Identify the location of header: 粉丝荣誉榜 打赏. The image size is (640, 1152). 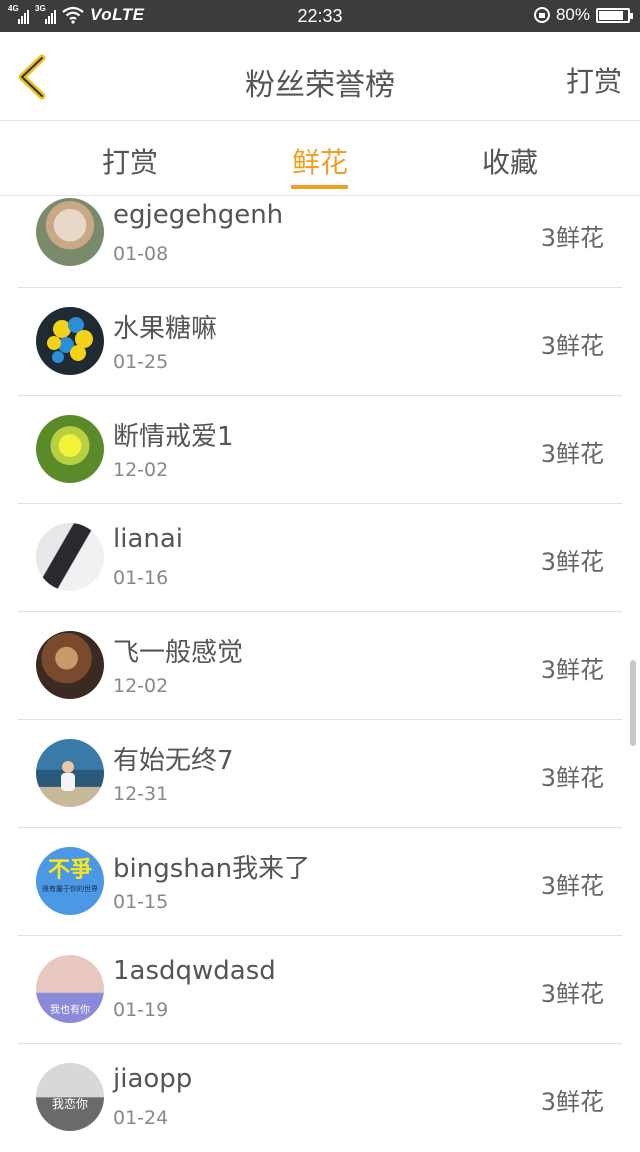
(320, 76).